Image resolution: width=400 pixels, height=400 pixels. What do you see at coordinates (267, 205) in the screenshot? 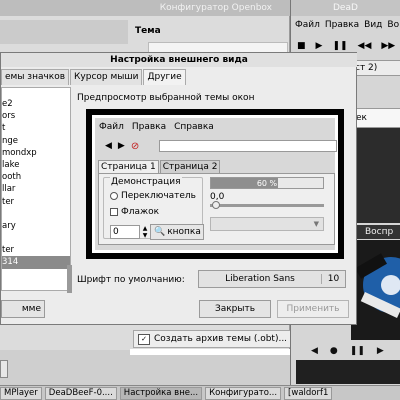
I see `preview-slider-track` at bounding box center [267, 205].